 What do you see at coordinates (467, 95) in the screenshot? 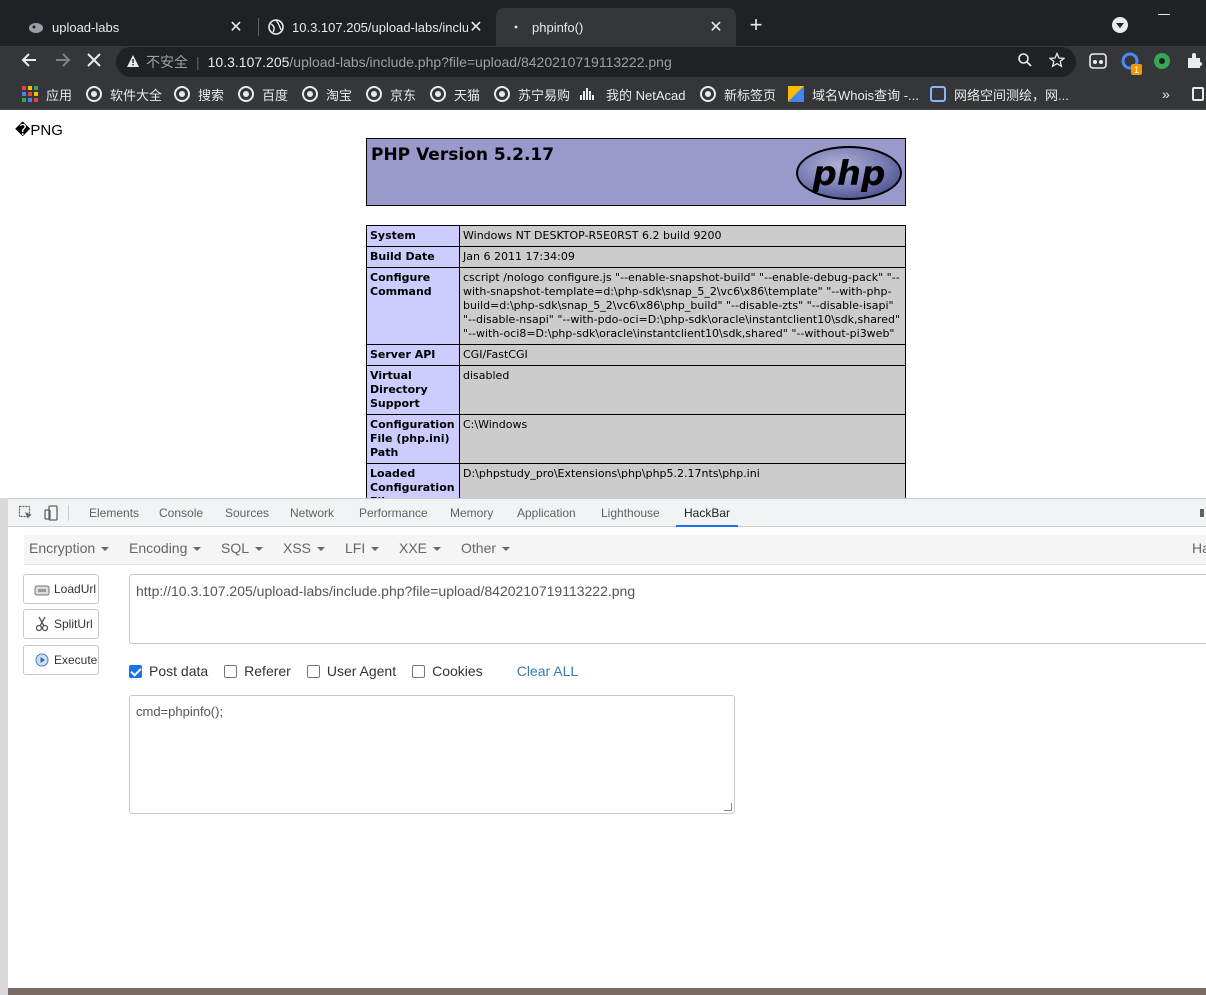
I see `bookmark-label: 天猫` at bounding box center [467, 95].